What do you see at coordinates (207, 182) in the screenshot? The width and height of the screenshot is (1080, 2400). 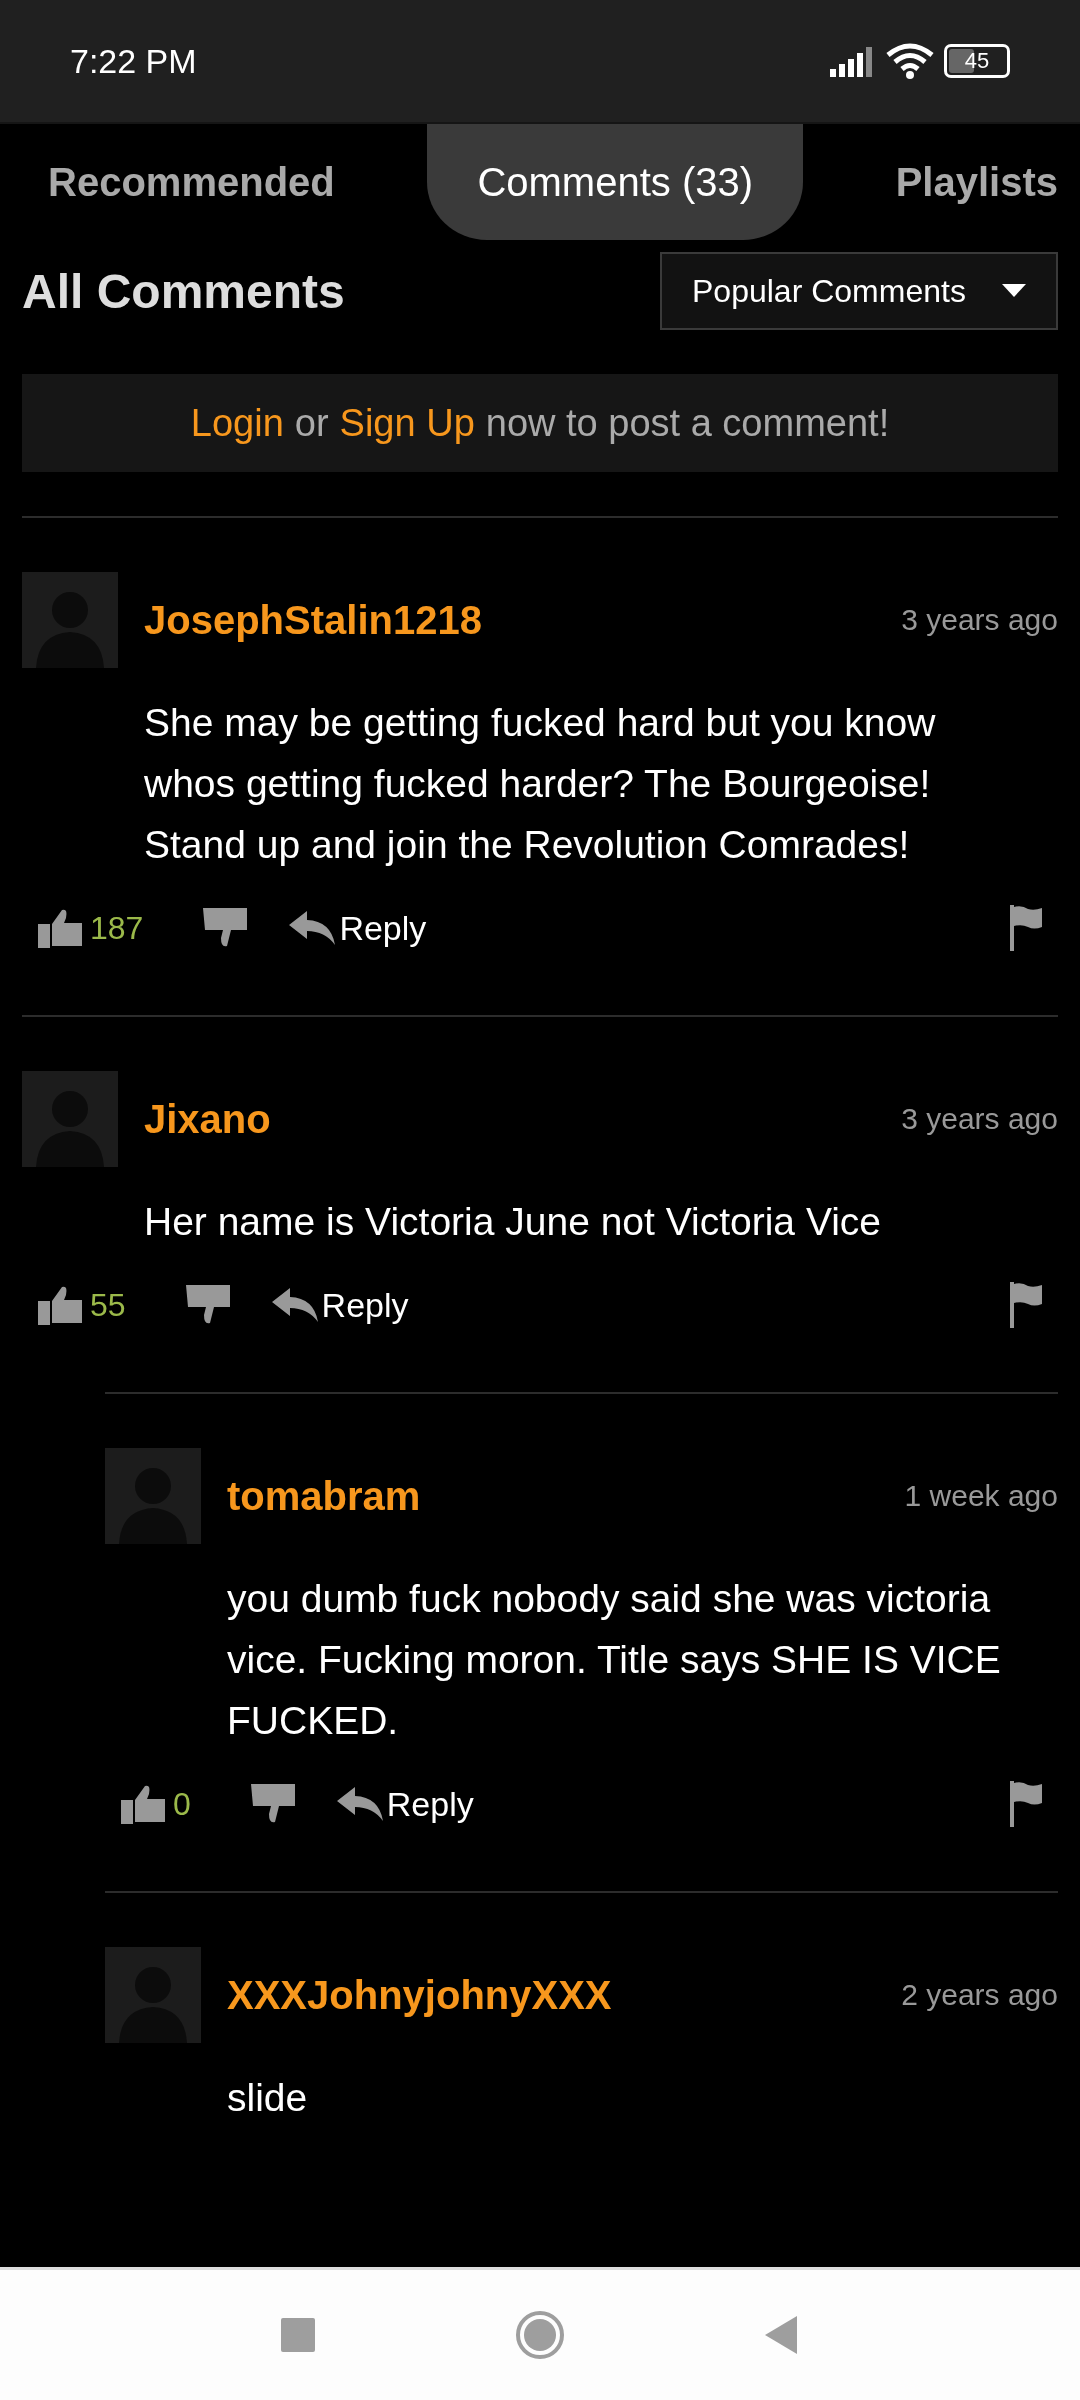 I see `tab: Recommended` at bounding box center [207, 182].